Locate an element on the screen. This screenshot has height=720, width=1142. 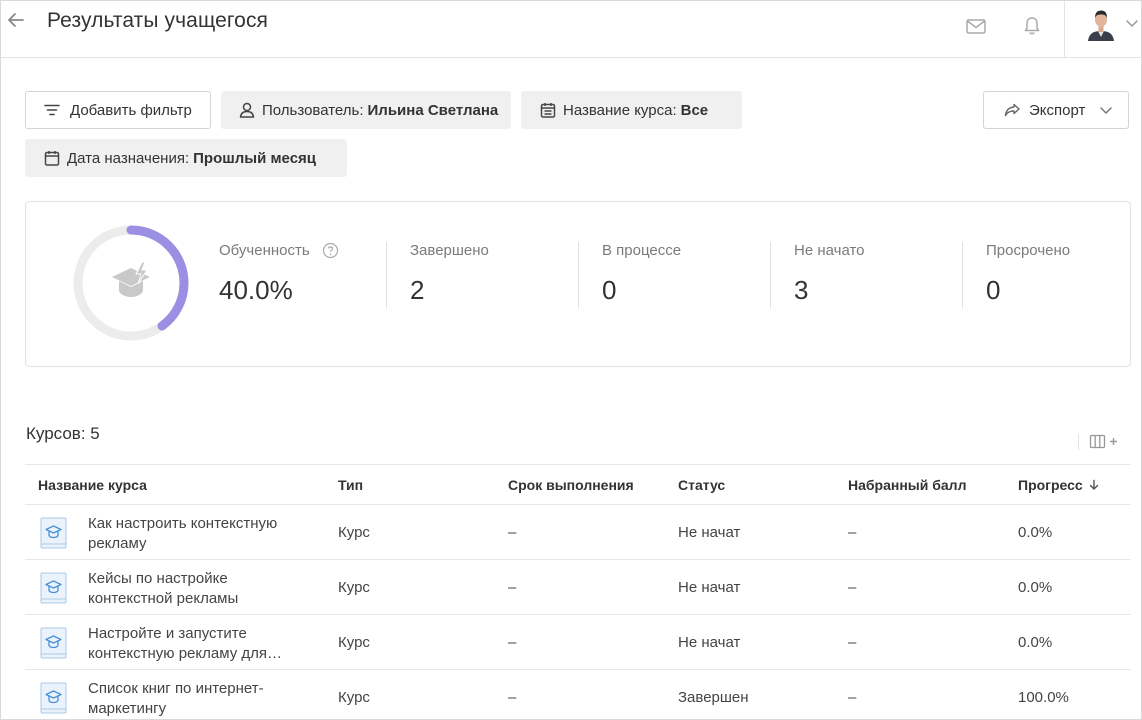
export-label: Экспорт is located at coordinates (1057, 110).